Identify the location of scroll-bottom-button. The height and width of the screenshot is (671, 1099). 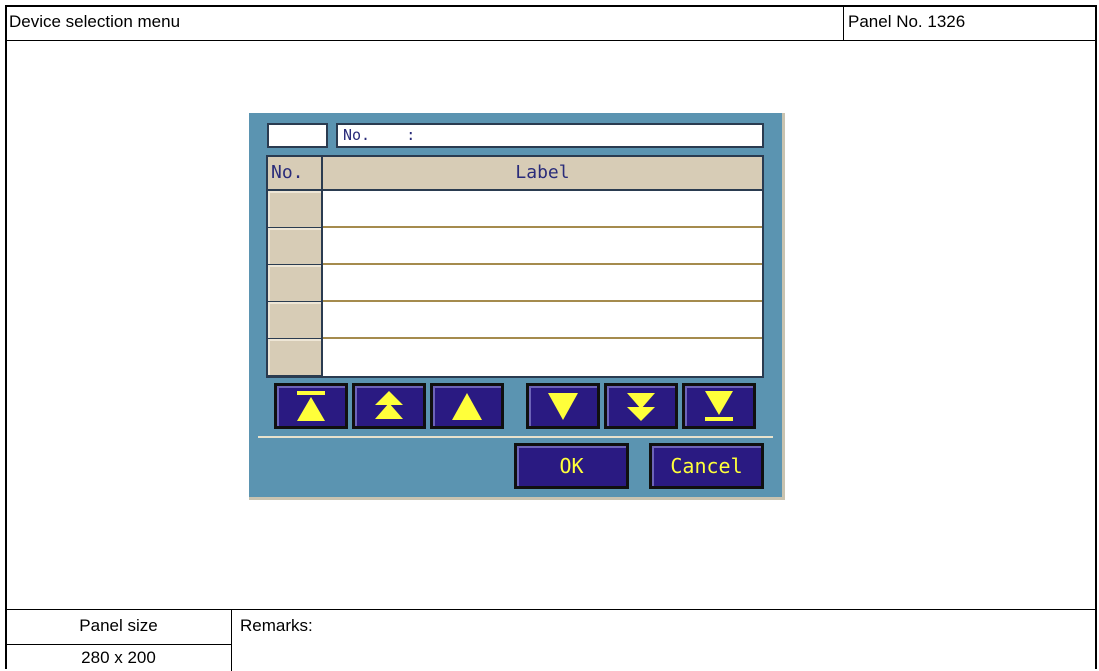
(719, 406).